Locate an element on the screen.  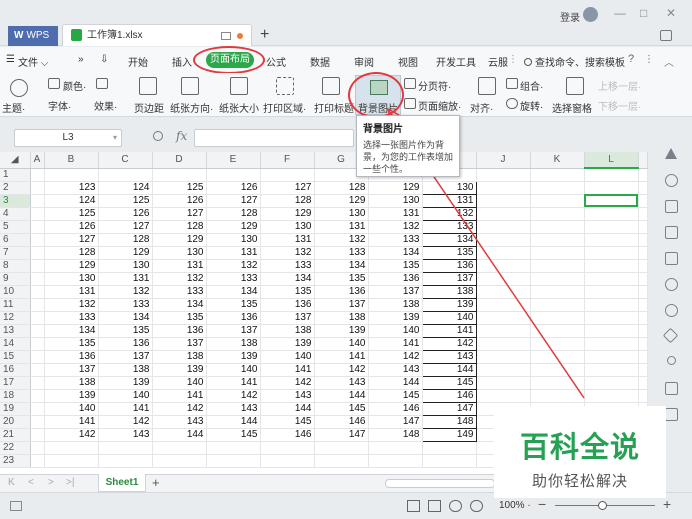
help-circle-icon is located at coordinates (671, 310).